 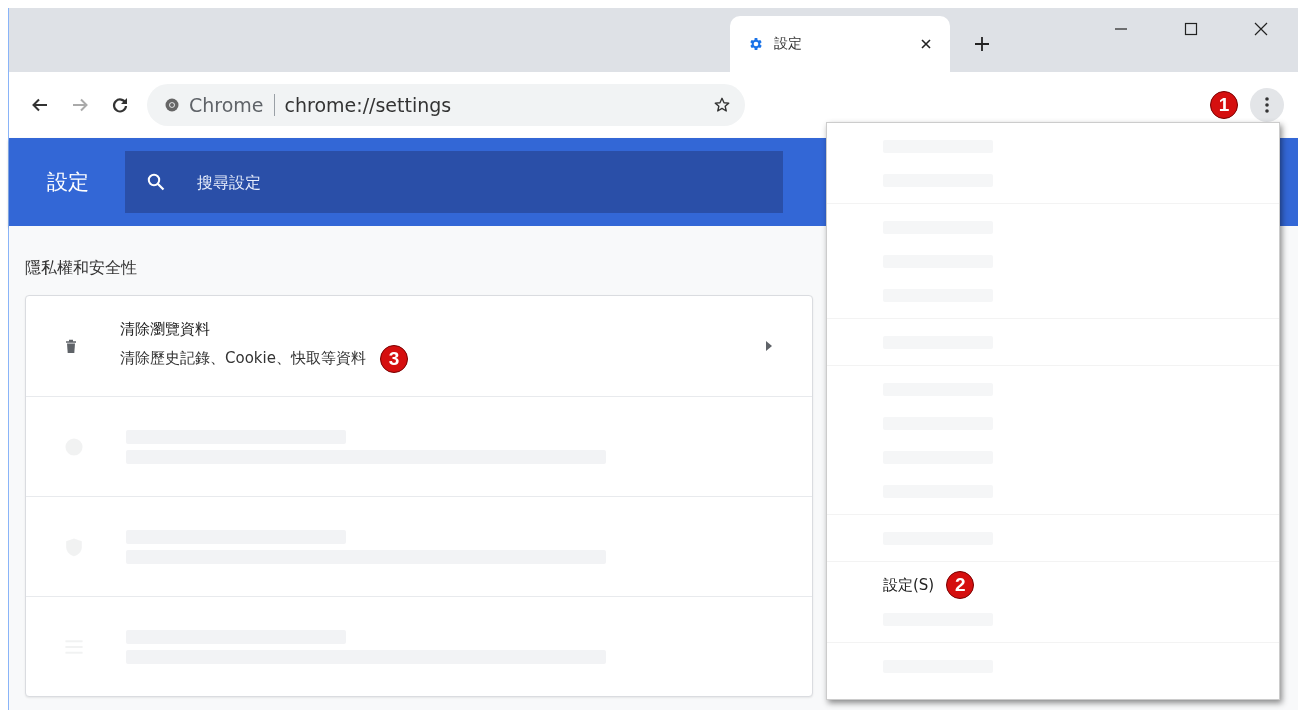 I want to click on browser-tab: 設定, so click(x=840, y=44).